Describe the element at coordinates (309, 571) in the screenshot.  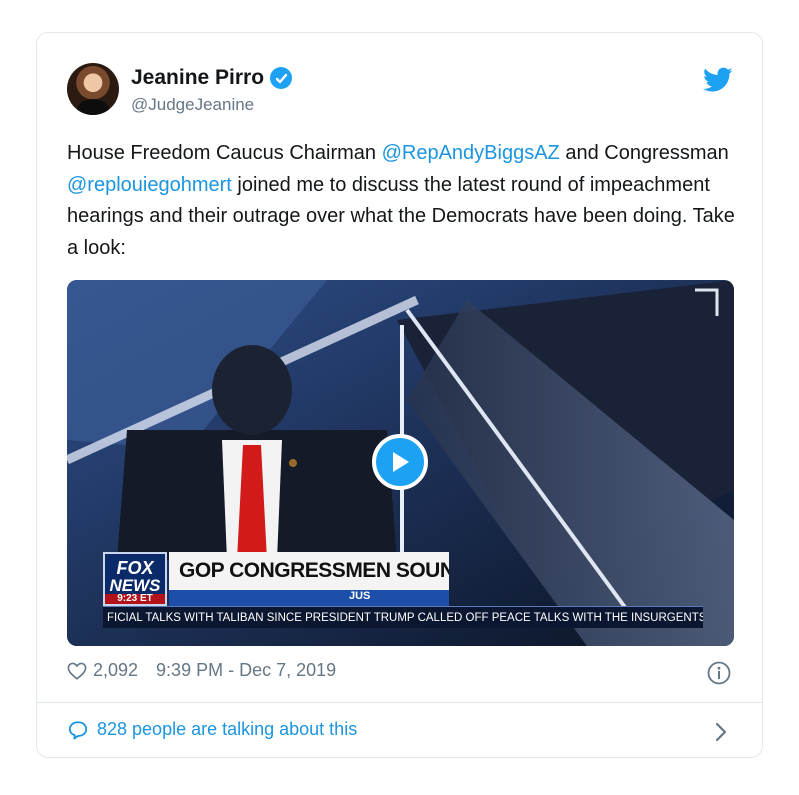
I see `news-headline: GOP CONGRESSMEN SOUND` at that location.